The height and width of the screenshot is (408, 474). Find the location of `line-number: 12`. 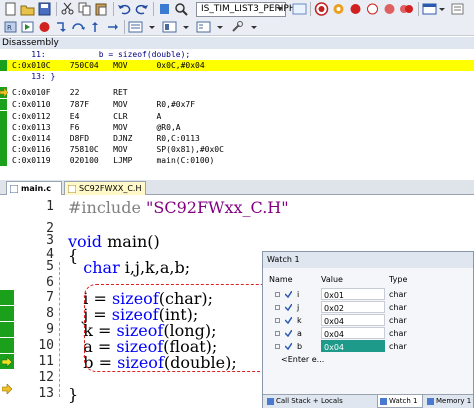

line-number: 12 is located at coordinates (46, 377).